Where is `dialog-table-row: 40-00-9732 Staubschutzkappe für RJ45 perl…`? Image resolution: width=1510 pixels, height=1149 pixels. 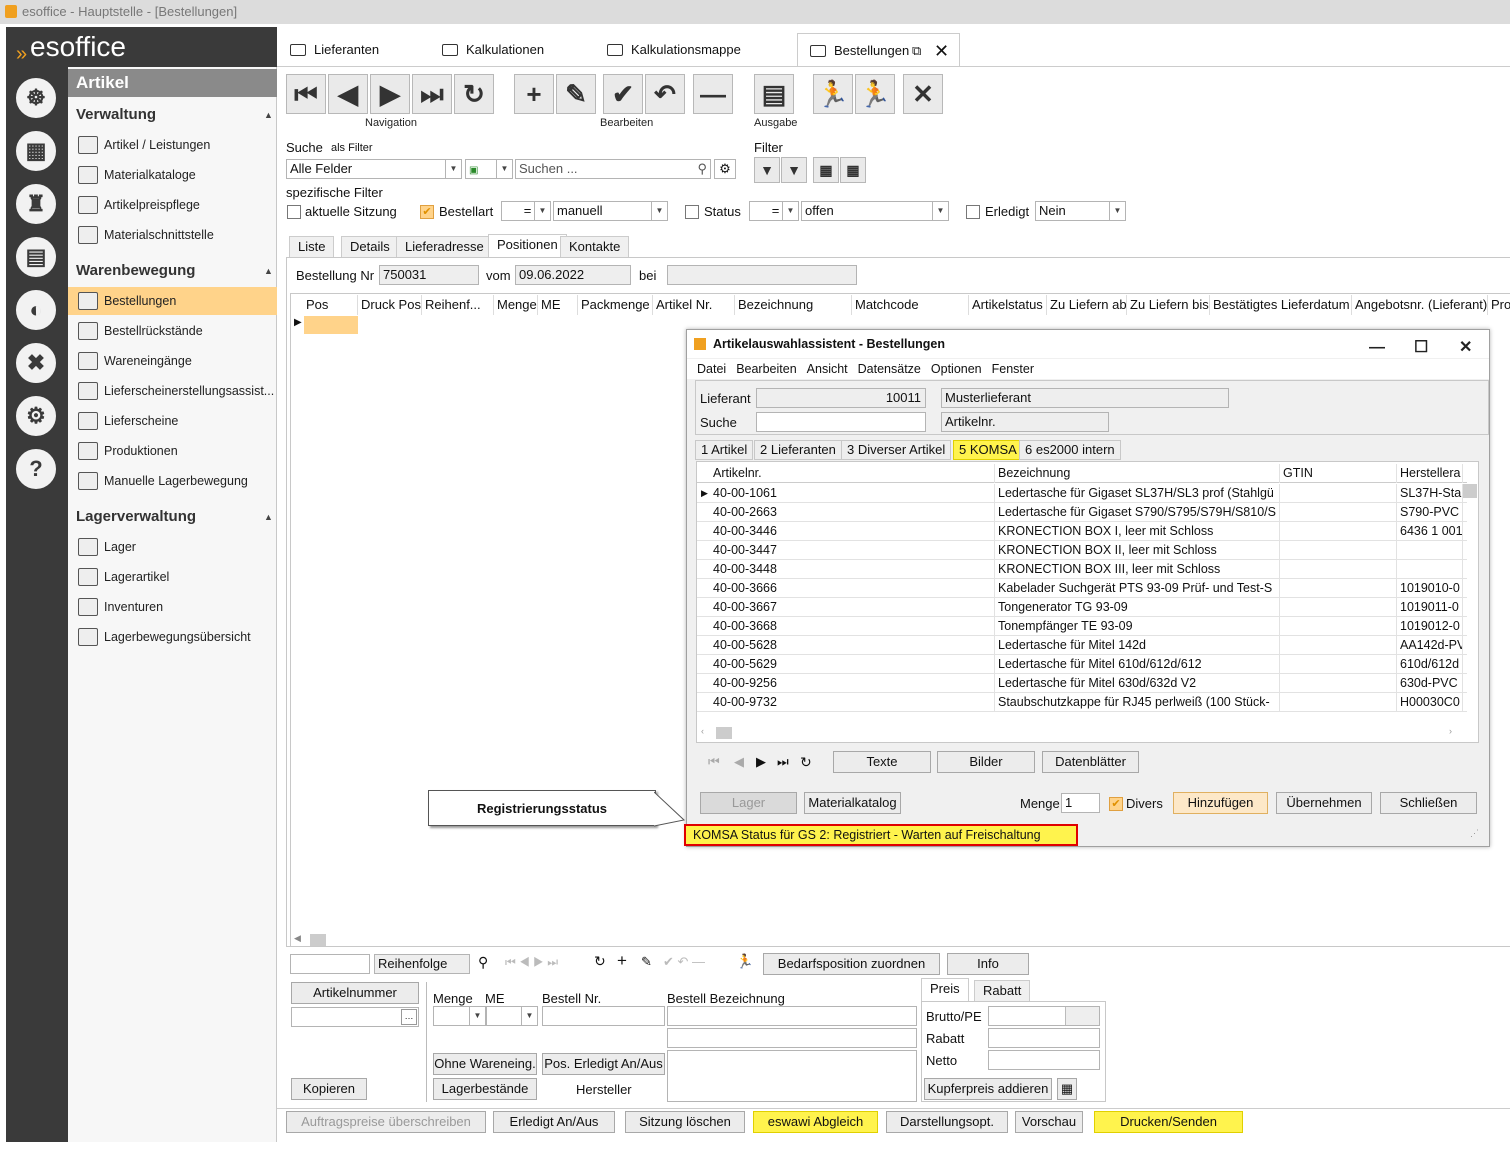
dialog-table-row: 40-00-9732 Staubschutzkappe für RJ45 perl… is located at coordinates (1082, 702).